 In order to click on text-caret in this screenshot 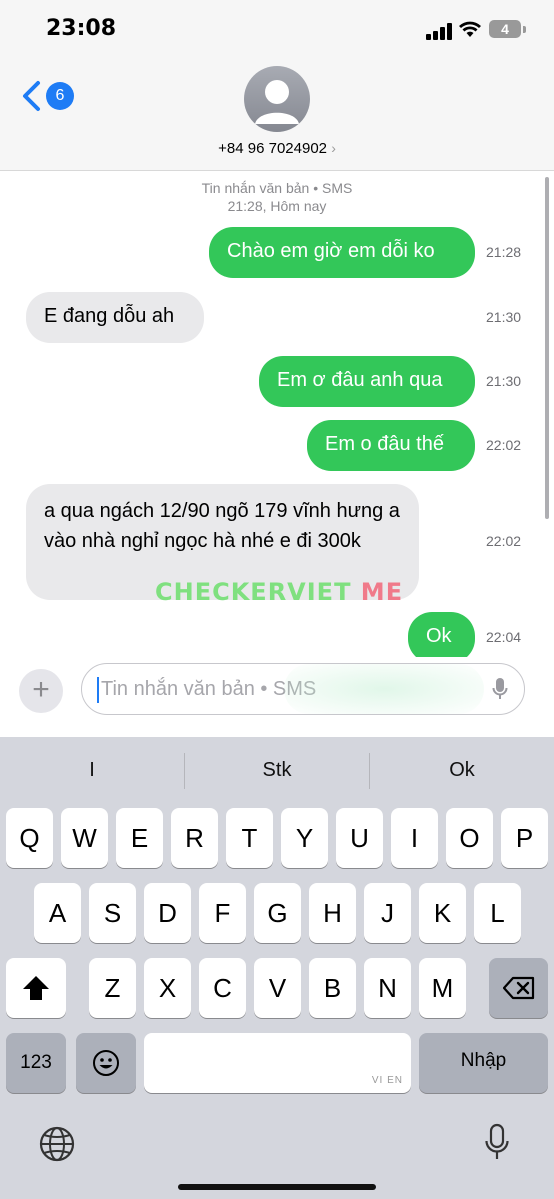, I will do `click(98, 690)`.